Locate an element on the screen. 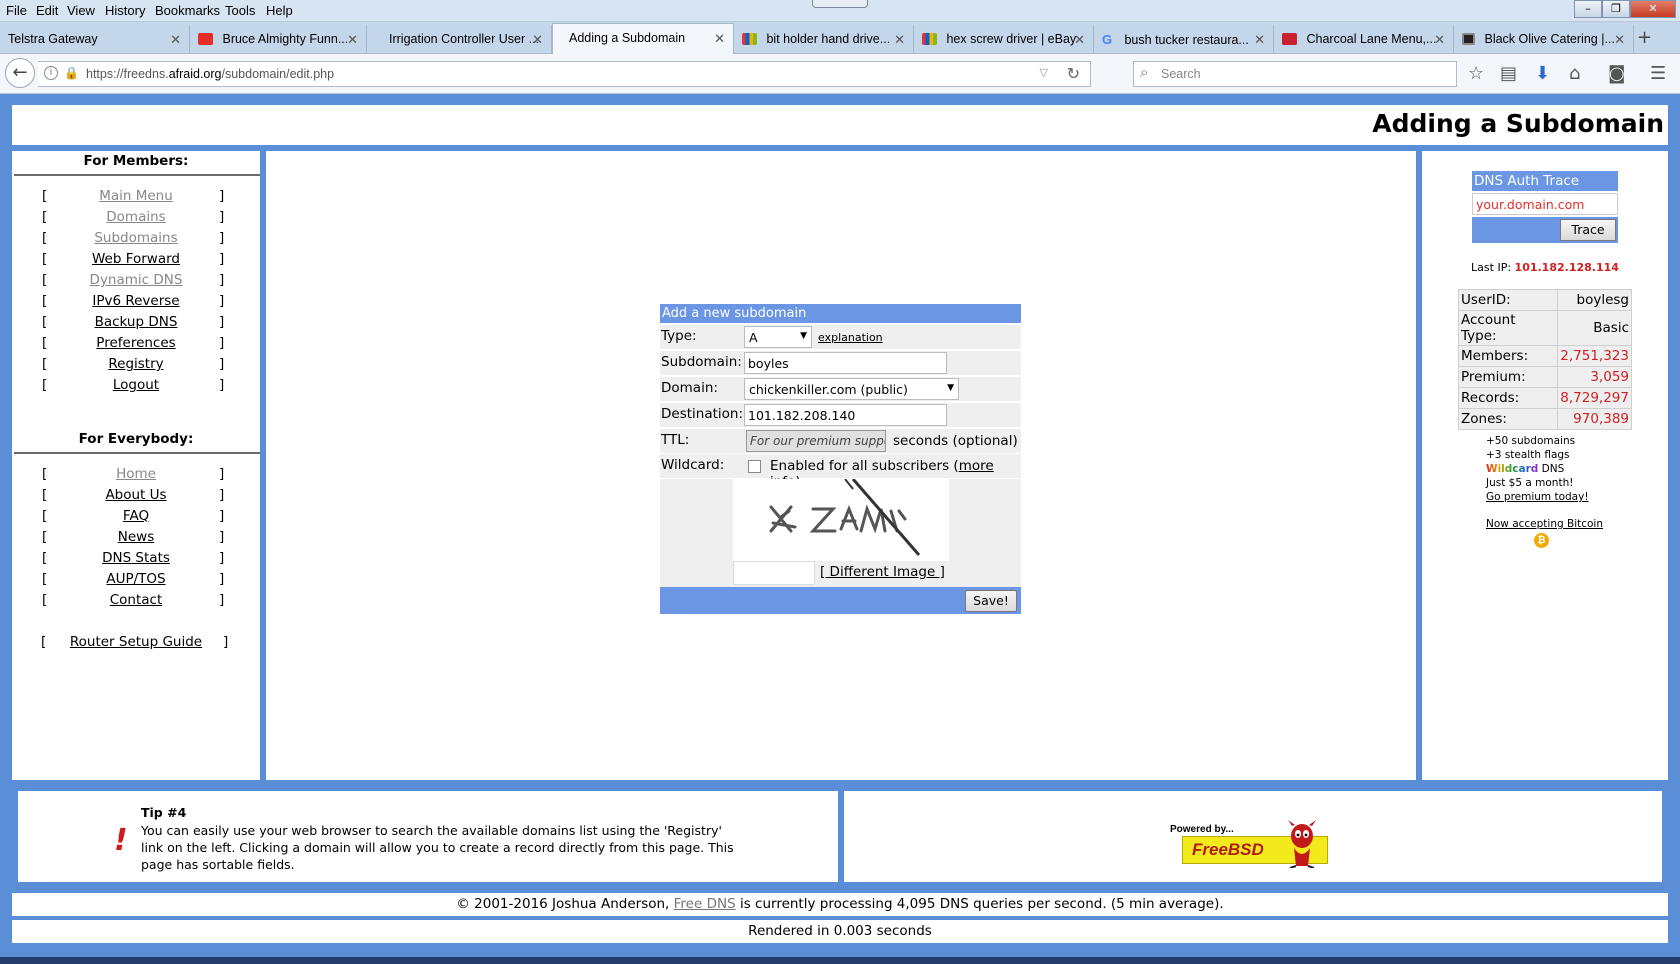 Image resolution: width=1680 pixels, height=964 pixels. sidebar-item-home: [Home] is located at coordinates (133, 474).